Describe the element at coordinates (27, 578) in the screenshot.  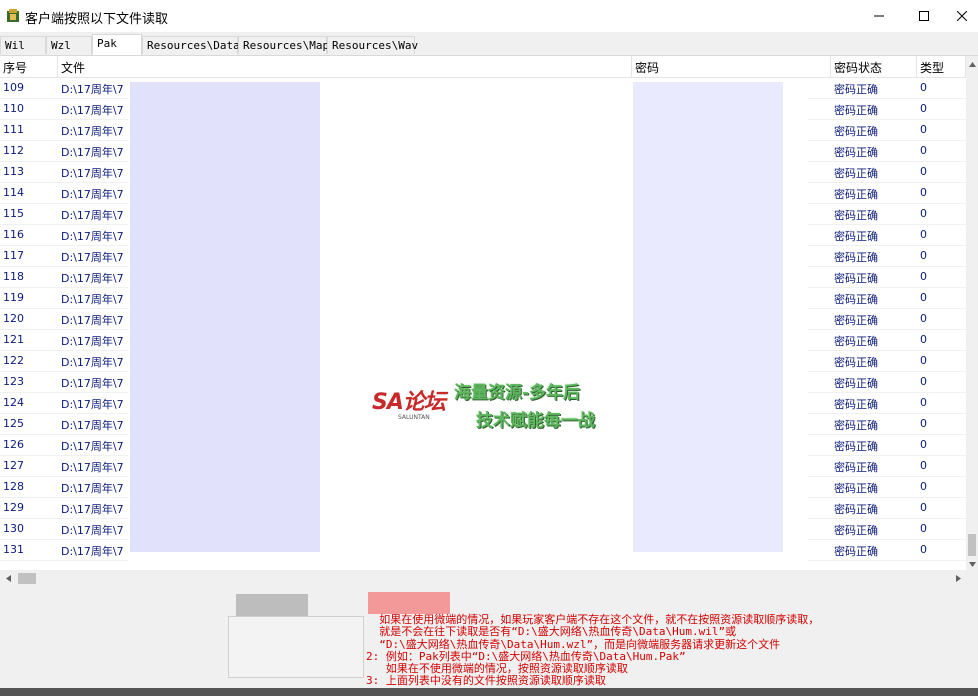
I see `horizontal-scroll-thumb` at that location.